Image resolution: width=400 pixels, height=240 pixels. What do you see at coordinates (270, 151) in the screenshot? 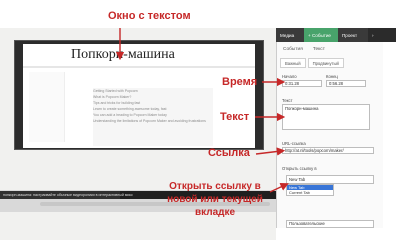
I see `arrow-link` at bounding box center [270, 151].